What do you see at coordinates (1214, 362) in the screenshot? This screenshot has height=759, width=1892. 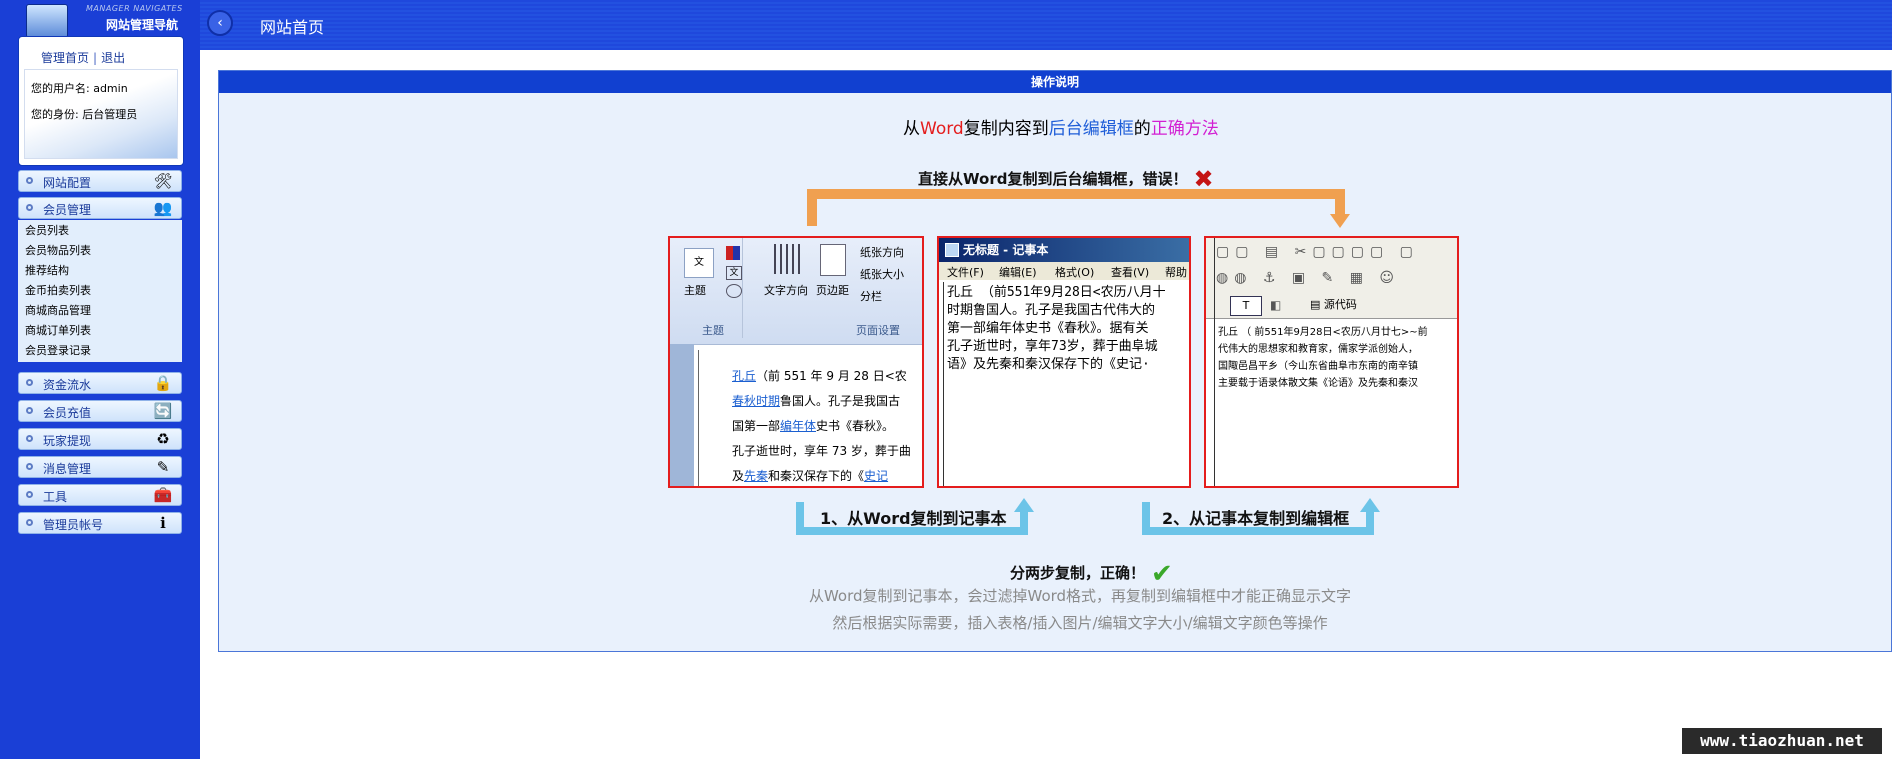 I see `editor-left-border` at bounding box center [1214, 362].